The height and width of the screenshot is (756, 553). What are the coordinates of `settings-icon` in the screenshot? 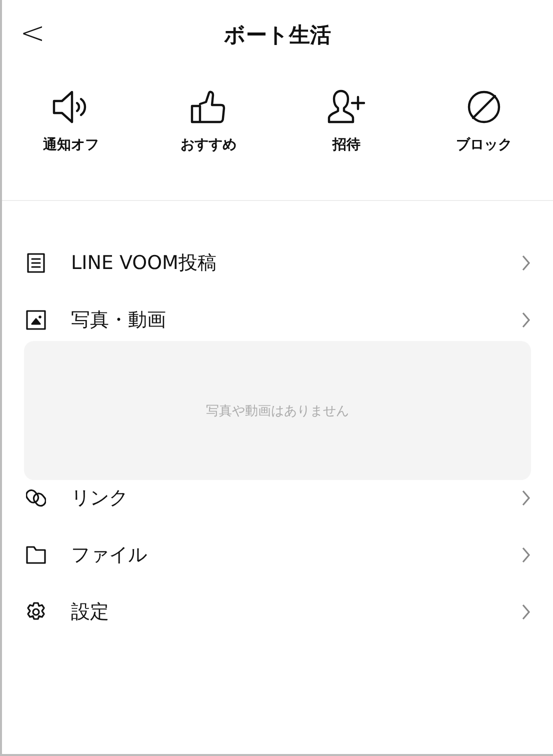 It's located at (36, 612).